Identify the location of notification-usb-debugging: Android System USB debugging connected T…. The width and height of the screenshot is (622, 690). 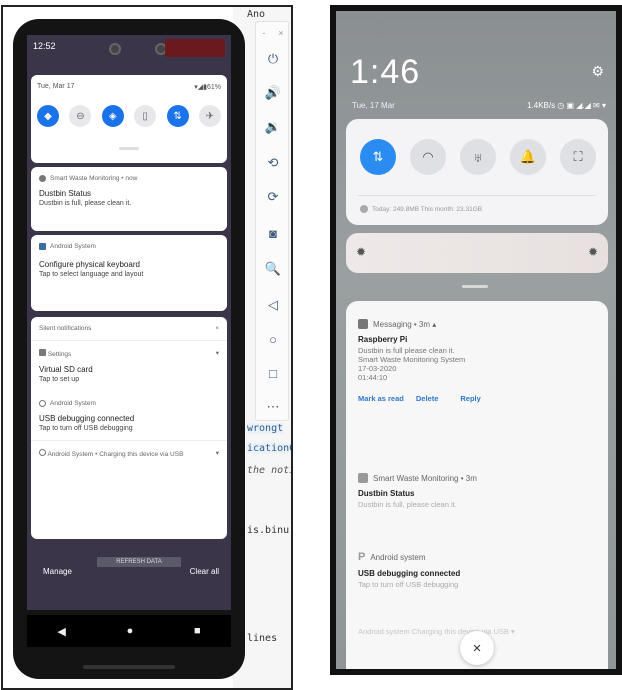
(129, 416).